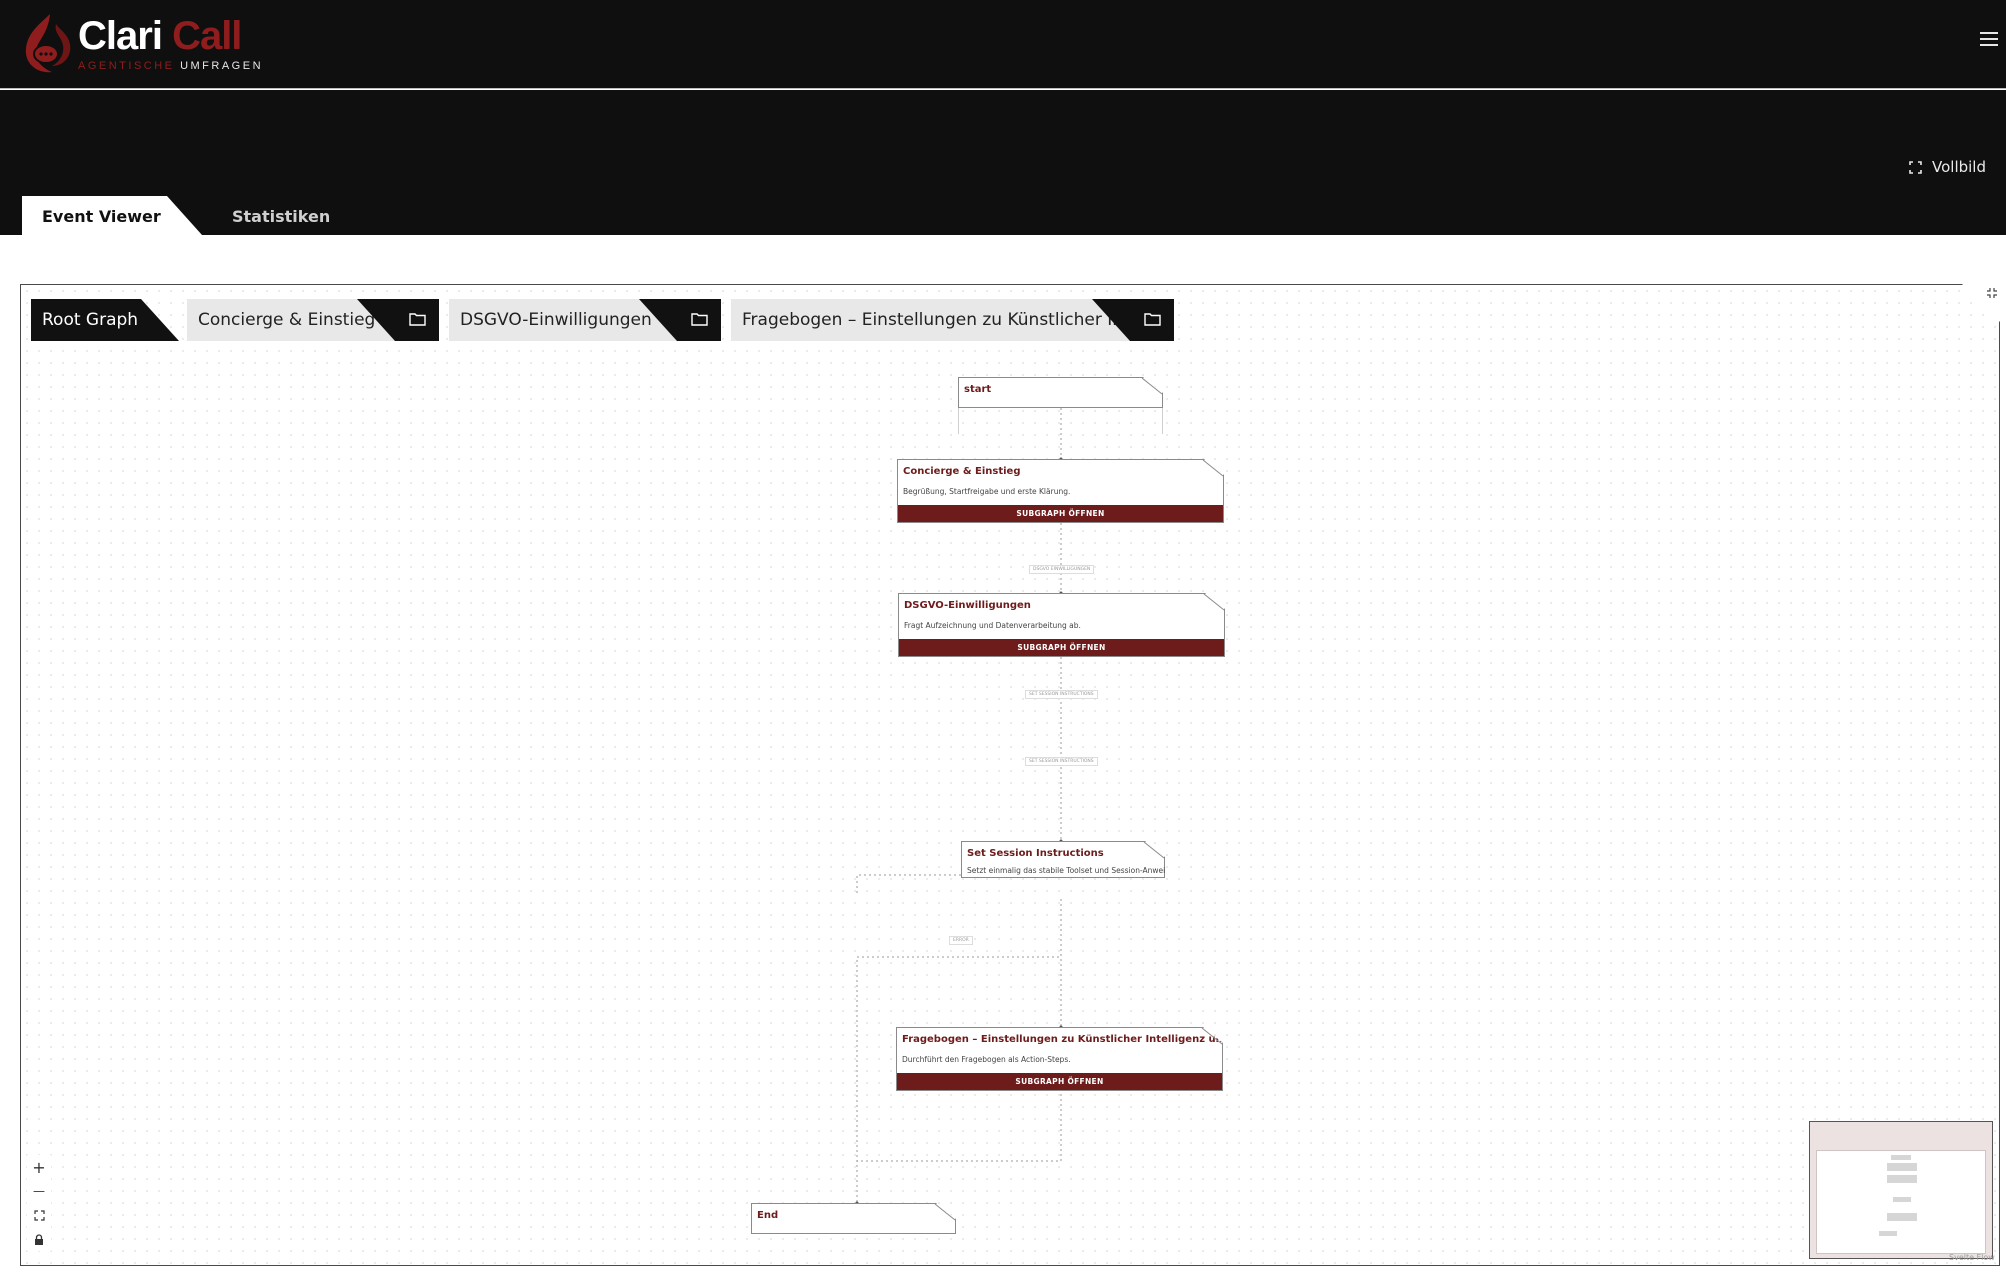  Describe the element at coordinates (1915, 167) in the screenshot. I see `fullscreen-icon` at that location.